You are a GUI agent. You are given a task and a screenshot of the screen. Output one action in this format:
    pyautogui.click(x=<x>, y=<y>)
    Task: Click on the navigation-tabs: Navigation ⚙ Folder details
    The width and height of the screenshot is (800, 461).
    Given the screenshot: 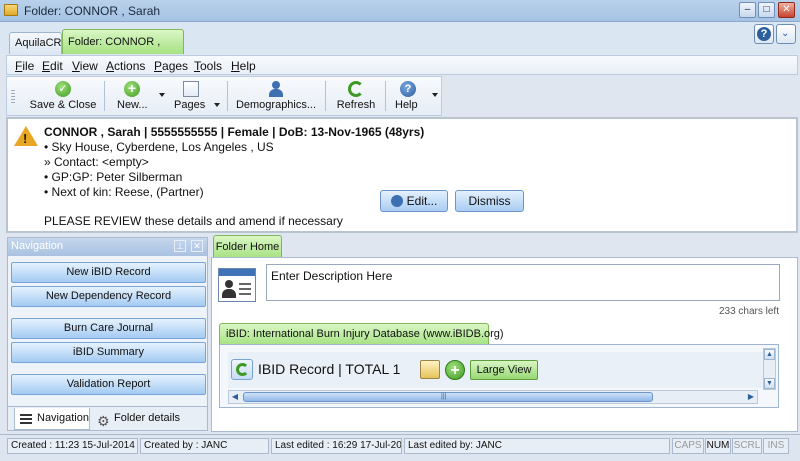 What is the action you would take?
    pyautogui.click(x=107, y=418)
    